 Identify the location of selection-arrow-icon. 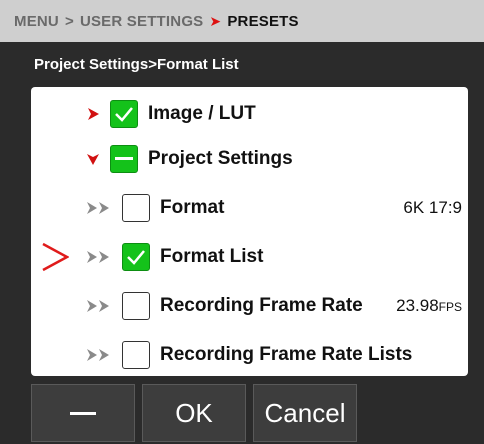
(55, 257).